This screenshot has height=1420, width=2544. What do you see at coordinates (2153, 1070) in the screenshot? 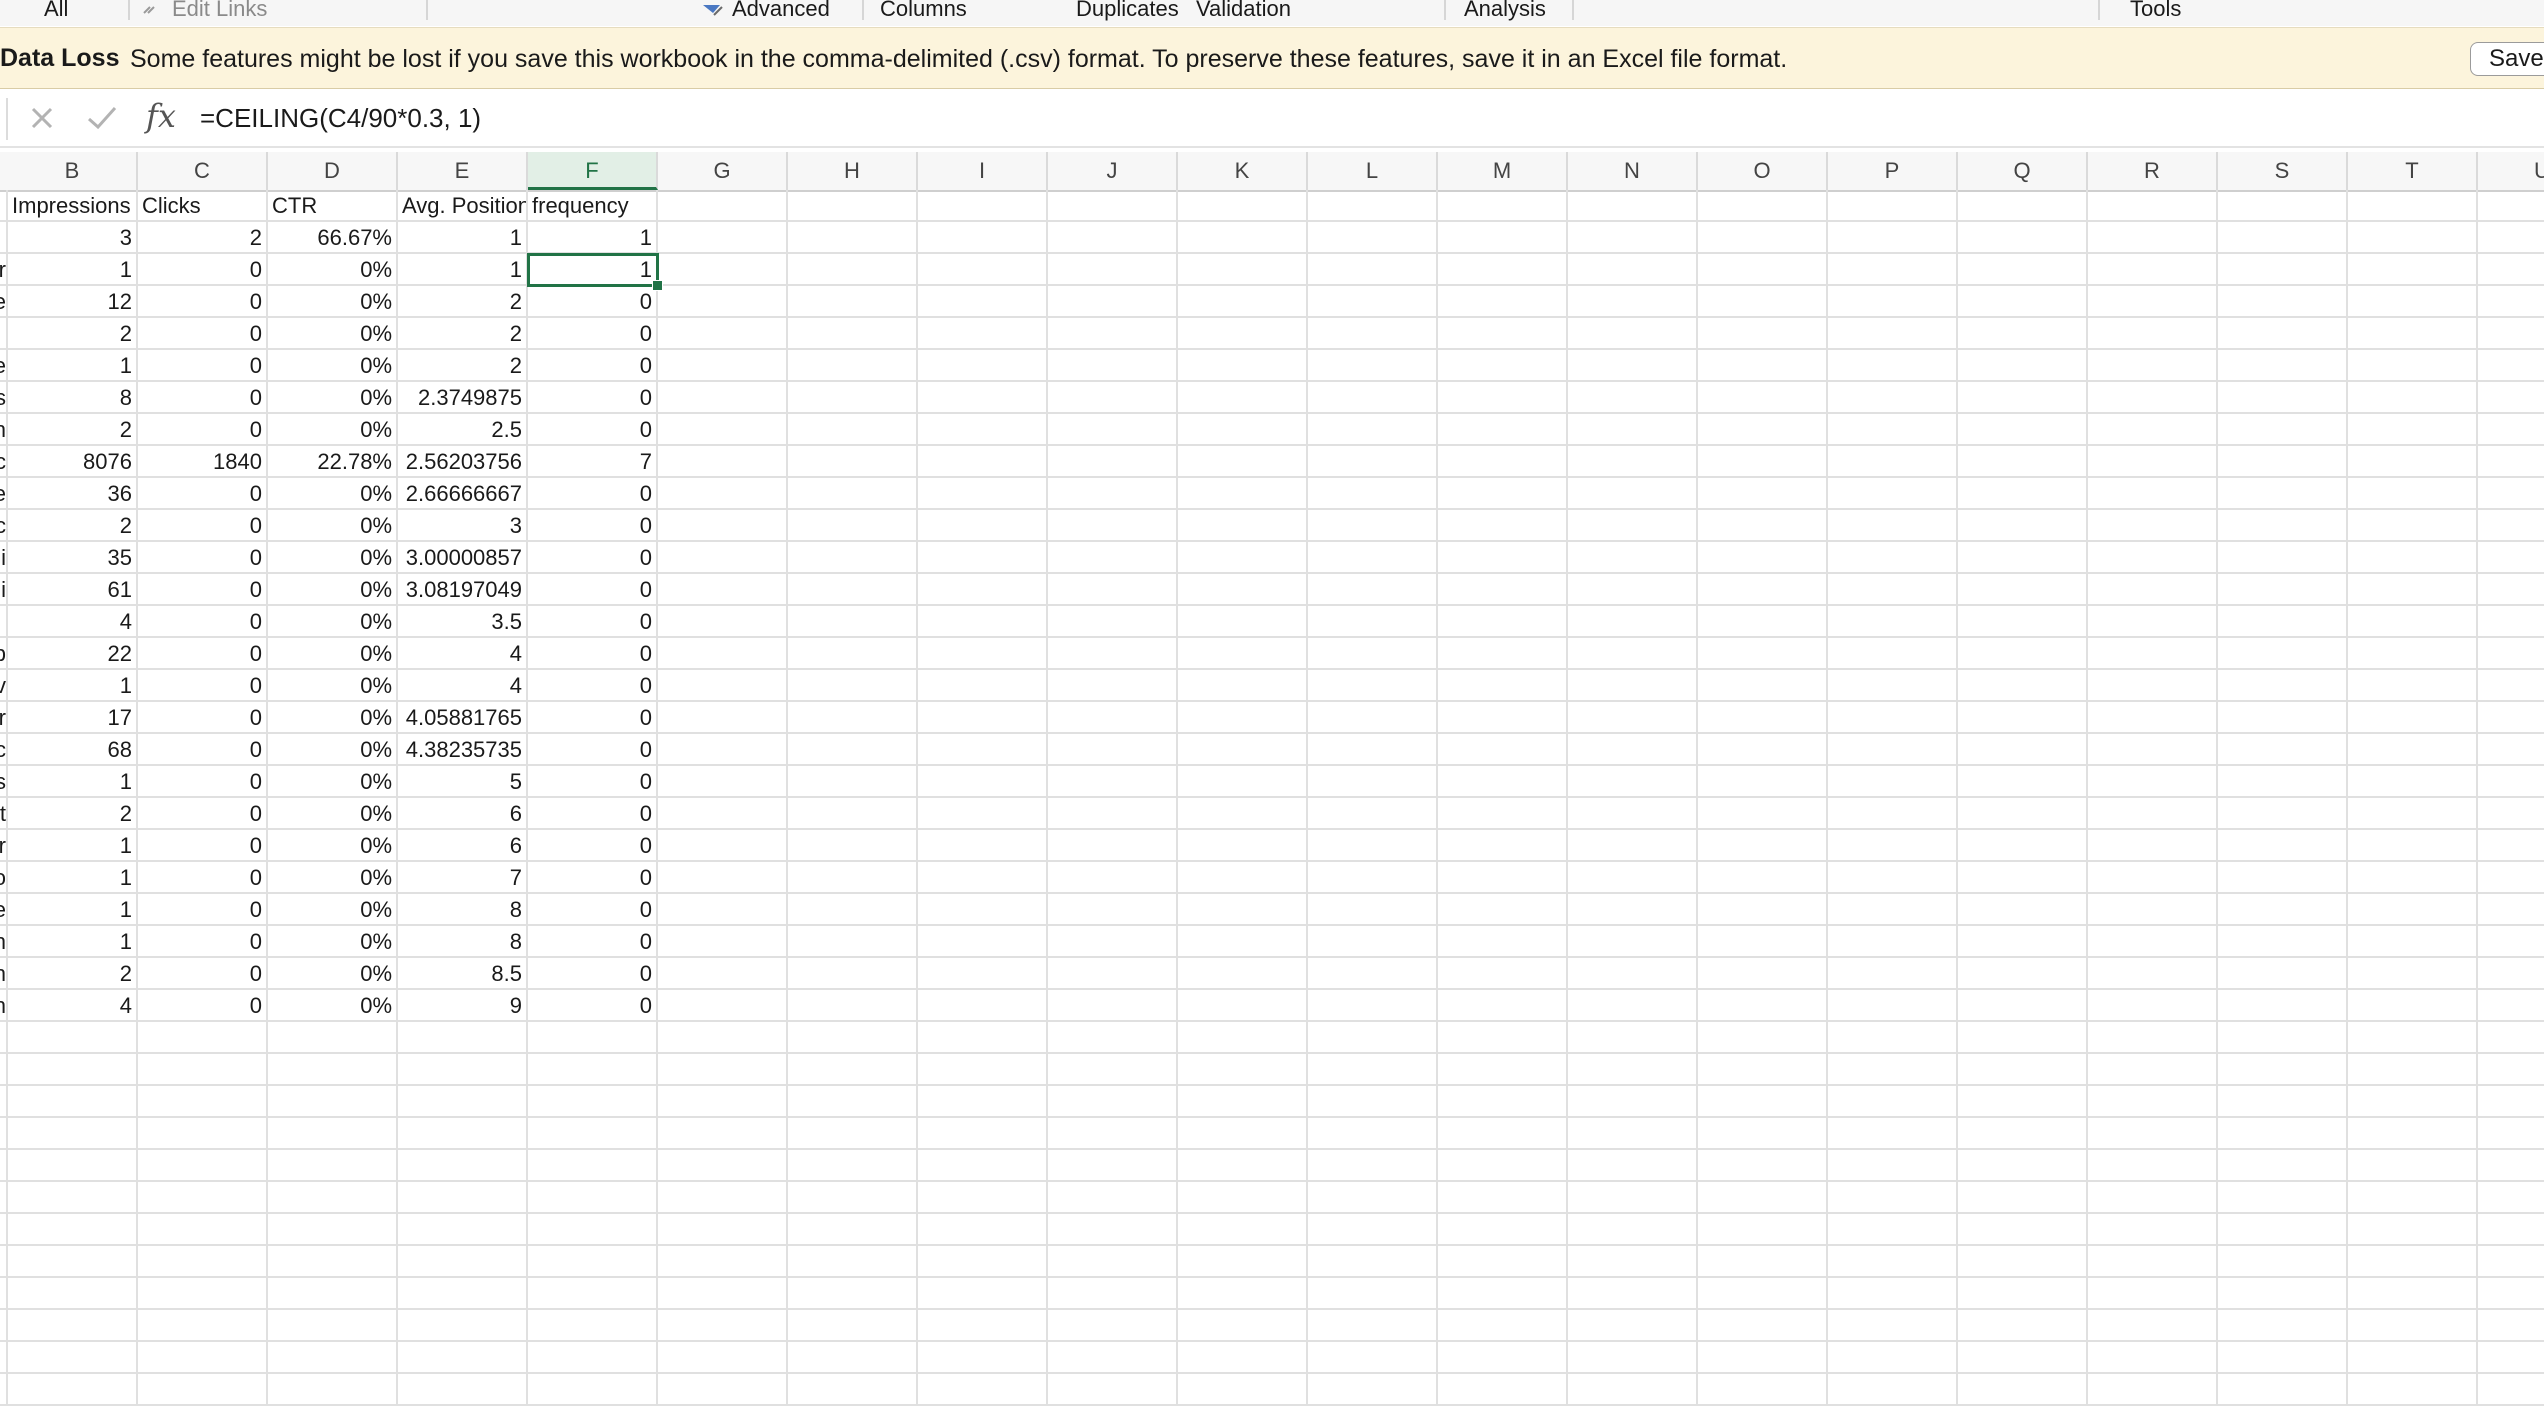
I see `cell-r28` at bounding box center [2153, 1070].